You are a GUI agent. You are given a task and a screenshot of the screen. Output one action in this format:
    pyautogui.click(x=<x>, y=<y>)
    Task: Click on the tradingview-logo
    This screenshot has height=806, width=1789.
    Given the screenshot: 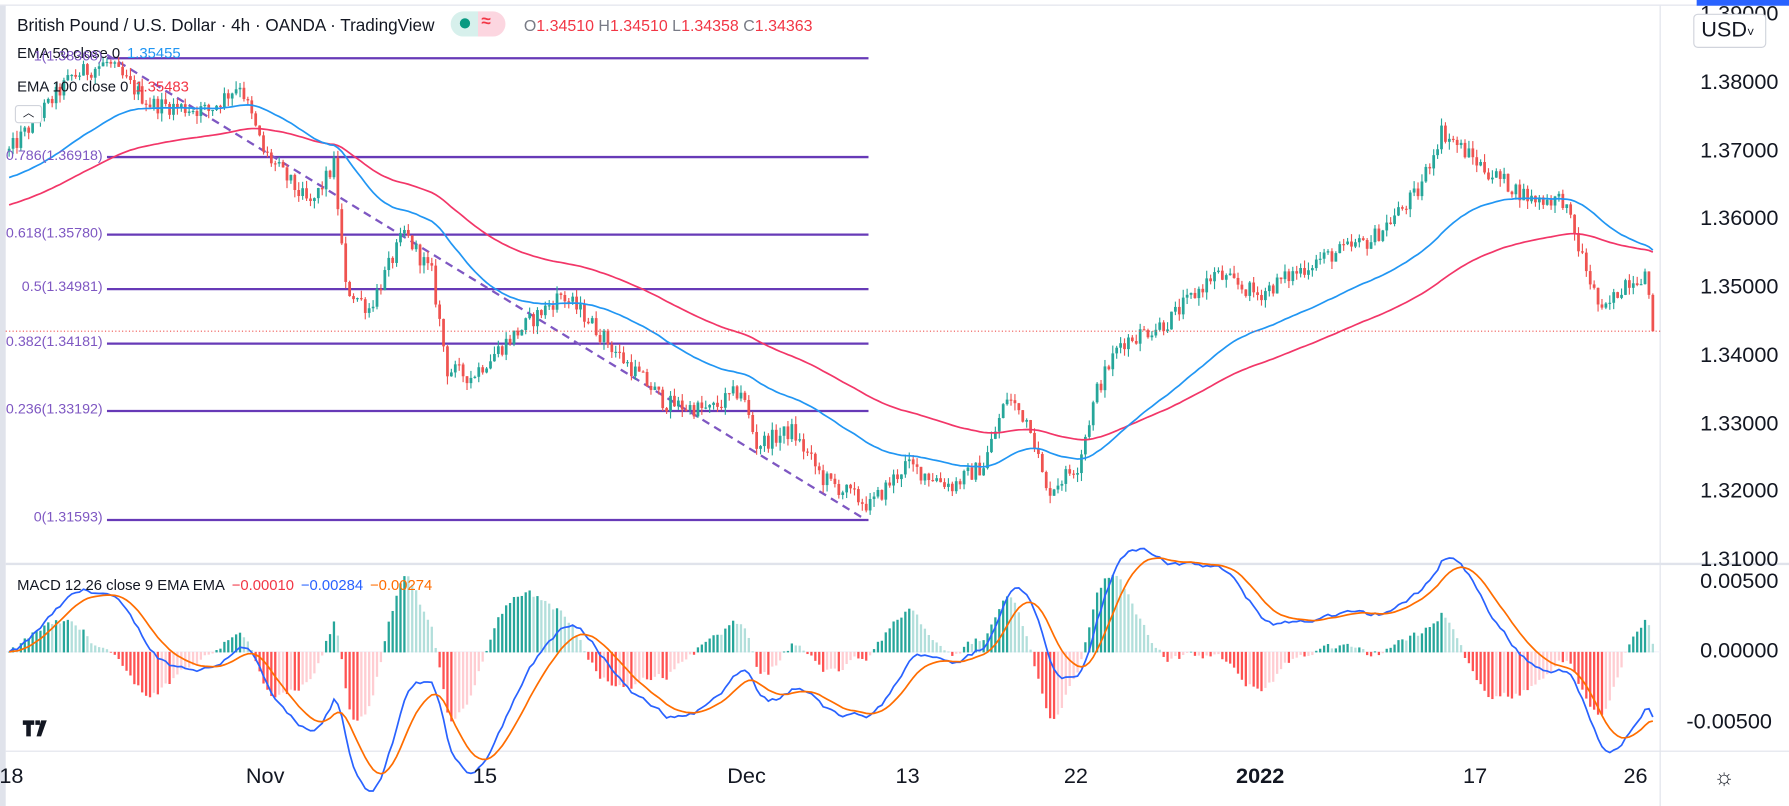 What is the action you would take?
    pyautogui.click(x=38, y=728)
    